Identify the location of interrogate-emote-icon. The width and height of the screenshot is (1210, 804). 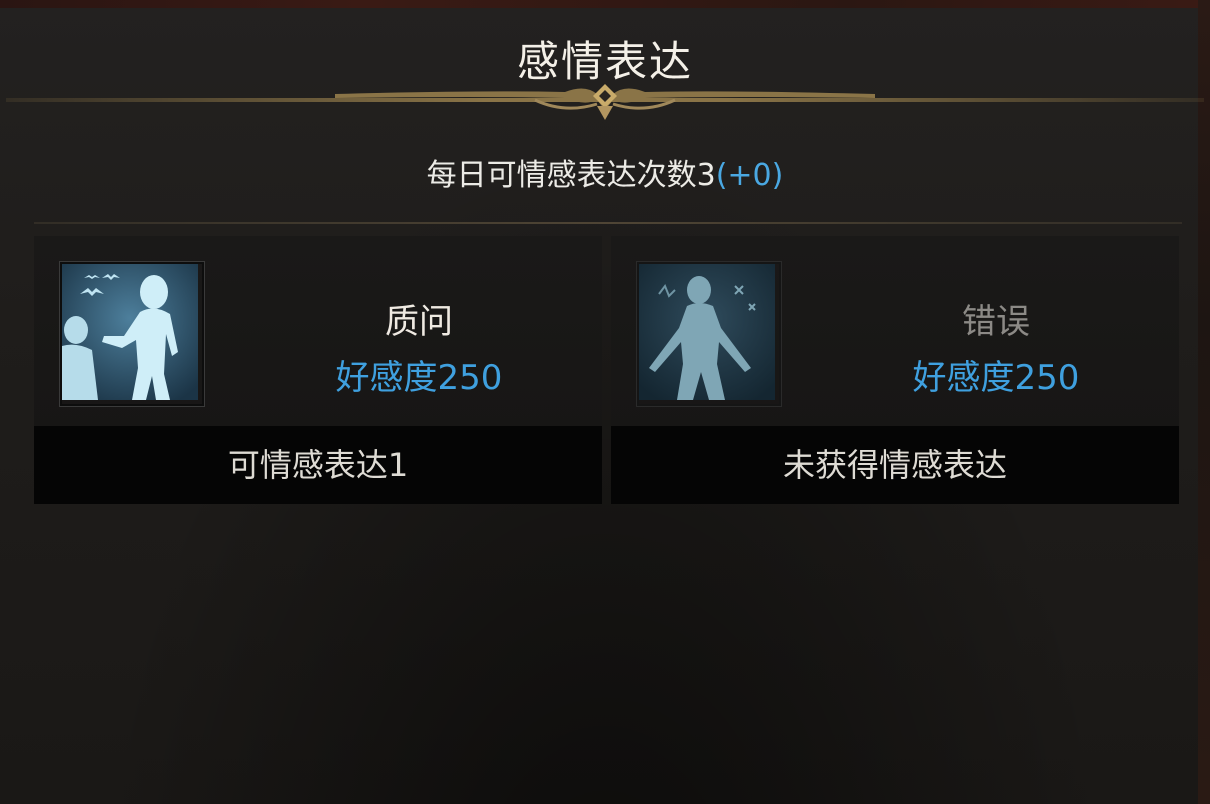
(132, 334).